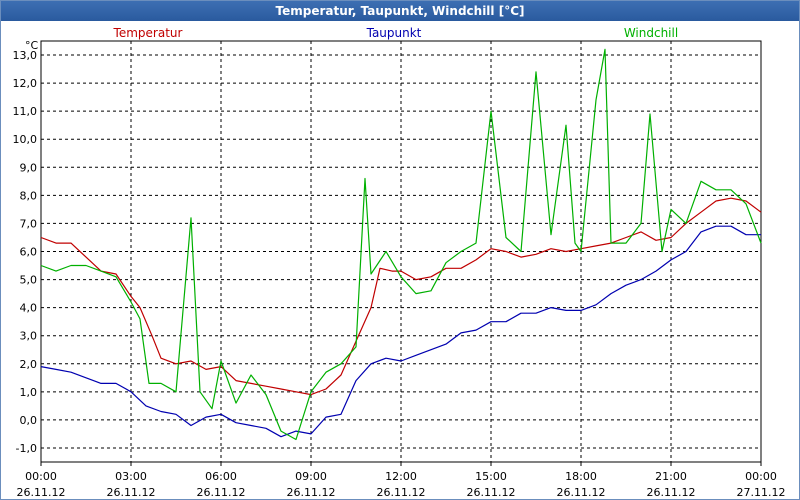 The width and height of the screenshot is (800, 500). Describe the element at coordinates (29, 336) in the screenshot. I see `y-tick-label: 3,0` at that location.